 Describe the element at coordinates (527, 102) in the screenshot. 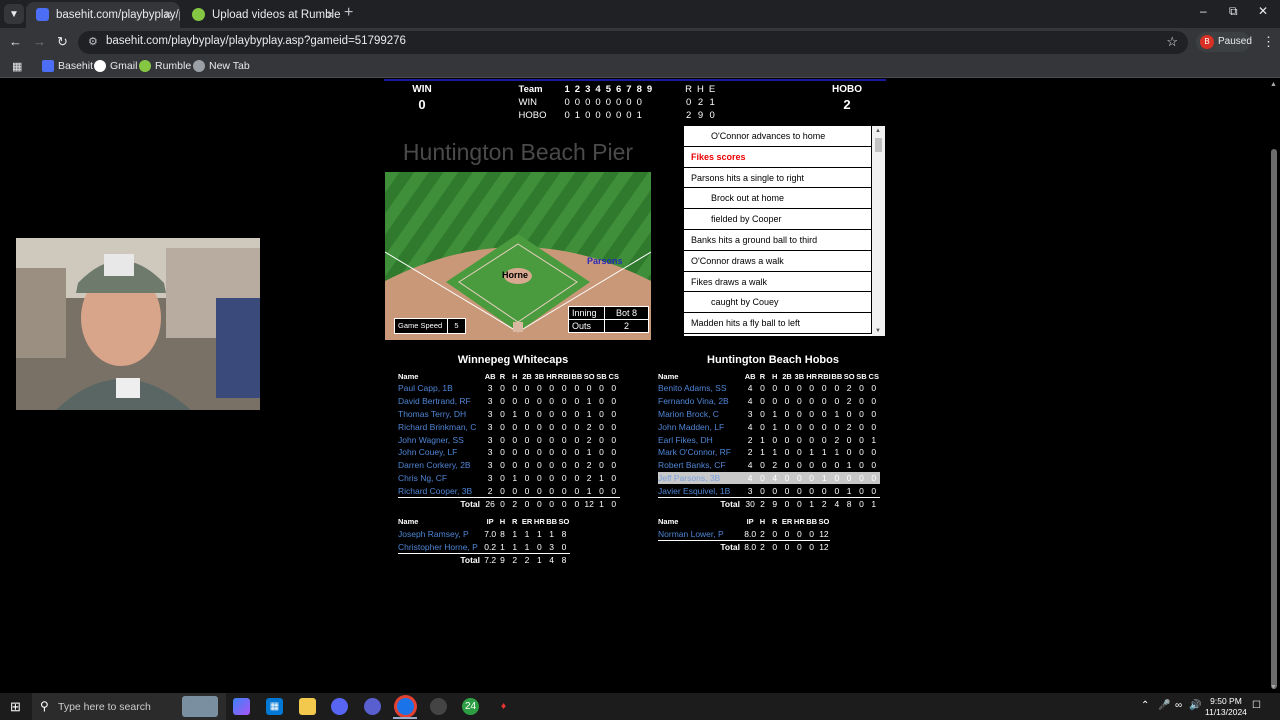

I see `team-name: WIN` at that location.